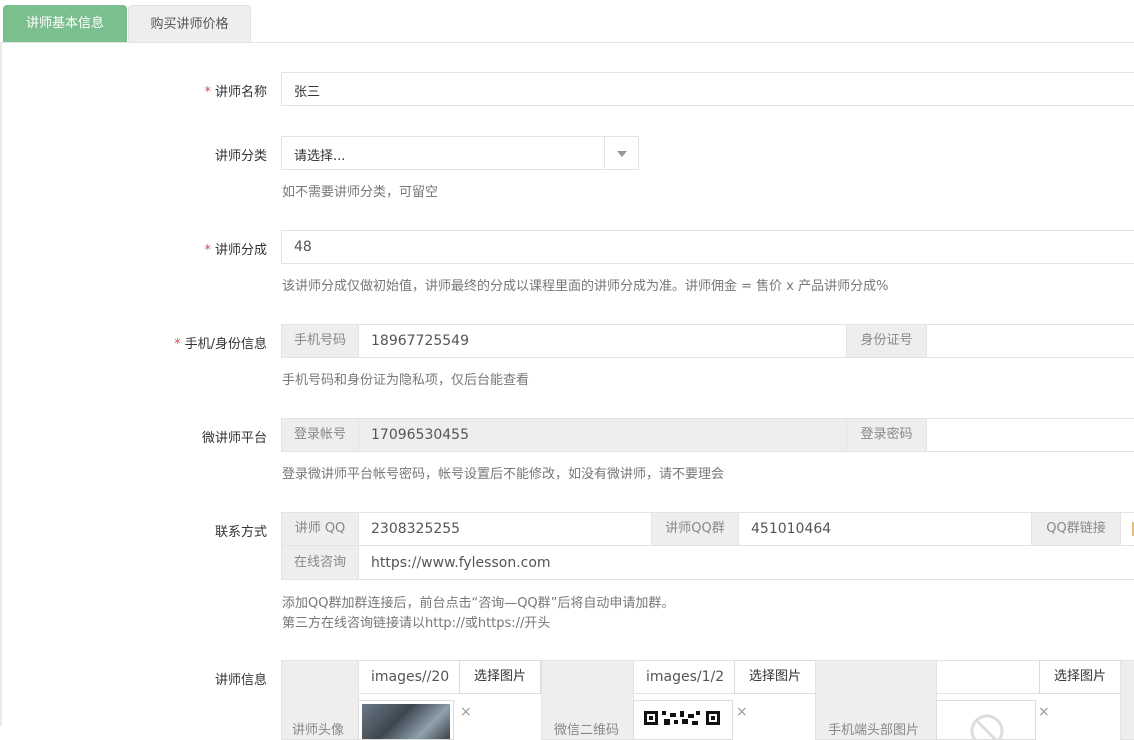 This screenshot has height=740, width=1134. Describe the element at coordinates (240, 532) in the screenshot. I see `contact-label: 联系方式` at that location.